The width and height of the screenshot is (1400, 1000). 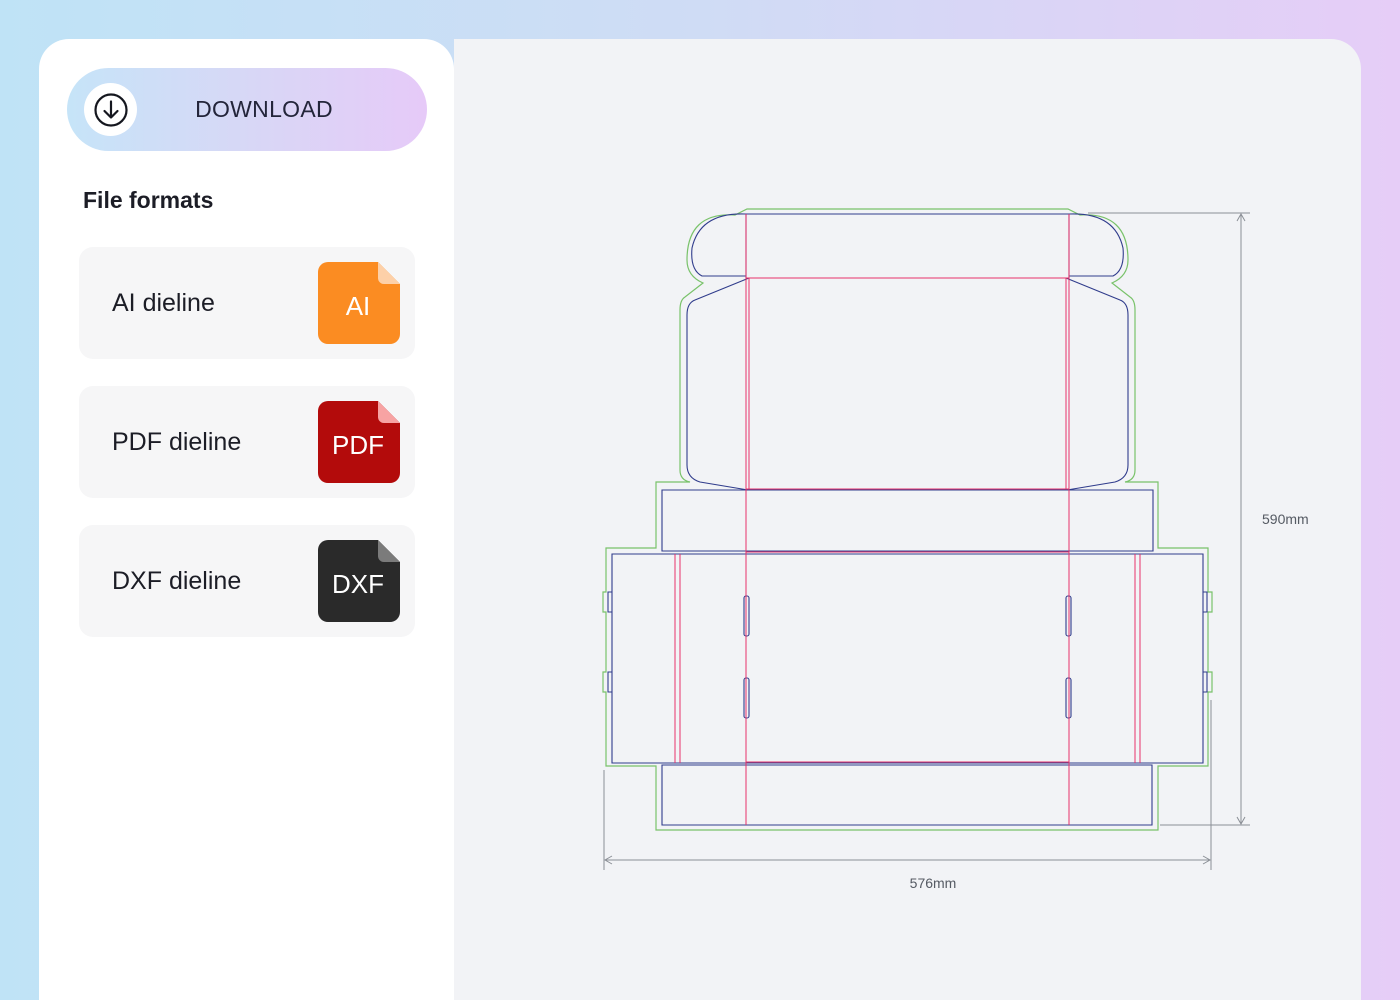 I want to click on svg-text: DXF, so click(x=358, y=584).